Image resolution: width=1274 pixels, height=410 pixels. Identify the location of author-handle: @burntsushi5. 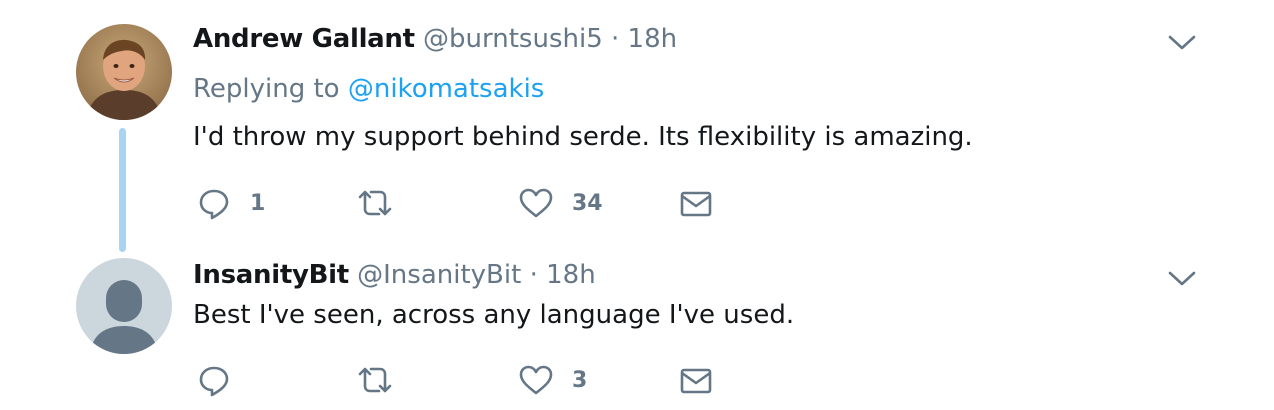
(513, 39).